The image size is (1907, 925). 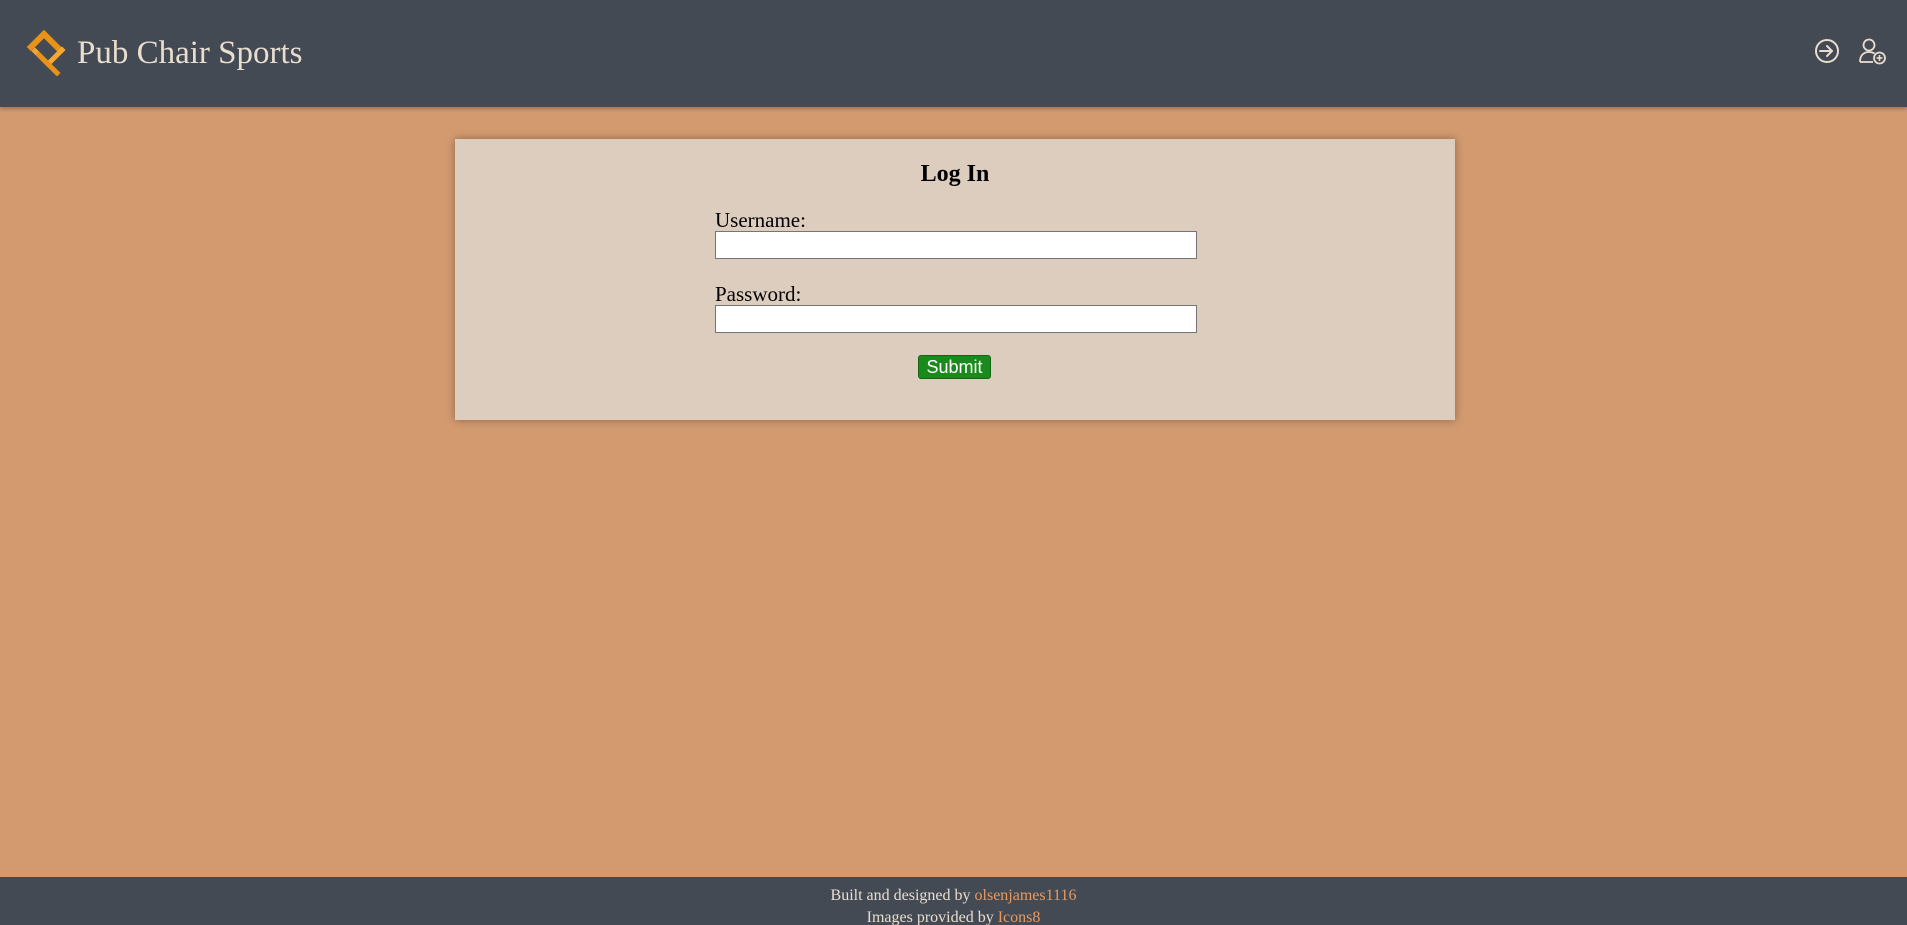 I want to click on submit-button: Submit, so click(x=954, y=367).